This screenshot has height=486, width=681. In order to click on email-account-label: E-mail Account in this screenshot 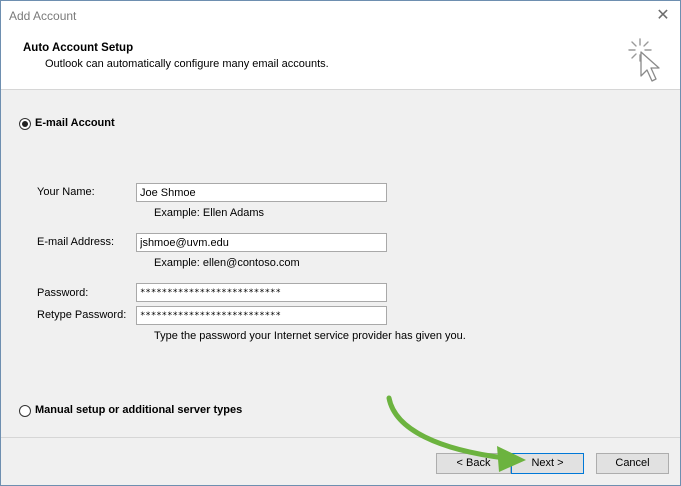, I will do `click(75, 123)`.